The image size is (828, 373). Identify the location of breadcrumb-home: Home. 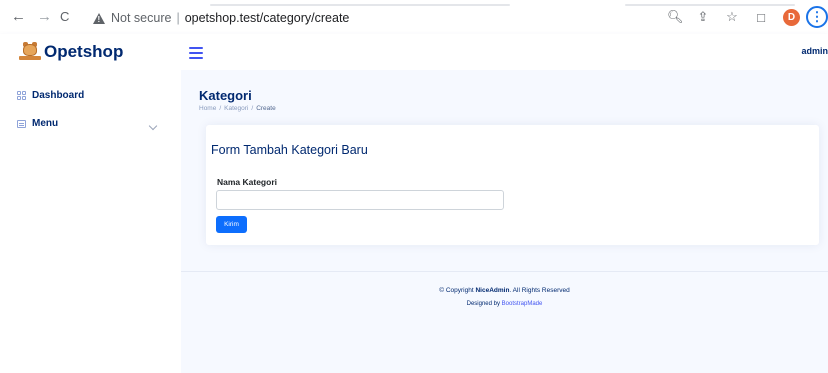
(207, 108).